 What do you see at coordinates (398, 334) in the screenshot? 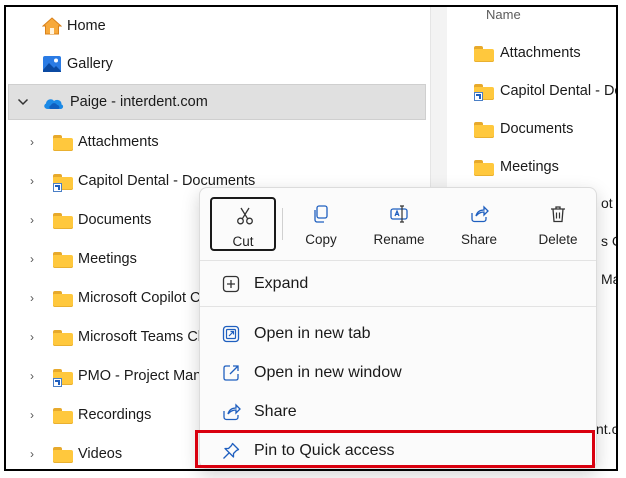
I see `menu-item-open-in-new-tab: Open in new tab` at bounding box center [398, 334].